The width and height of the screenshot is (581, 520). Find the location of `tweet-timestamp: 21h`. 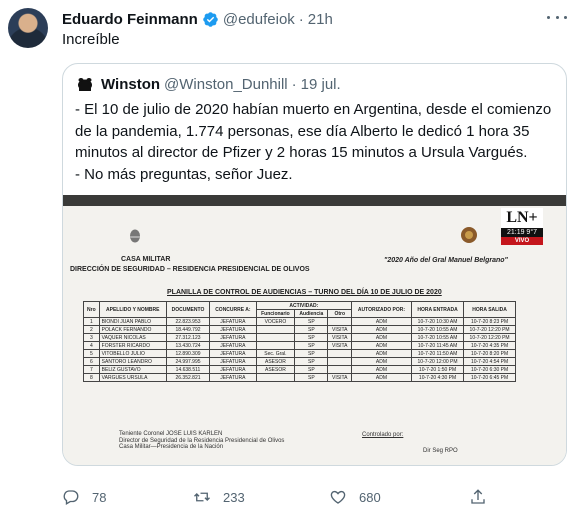

tweet-timestamp: 21h is located at coordinates (320, 19).